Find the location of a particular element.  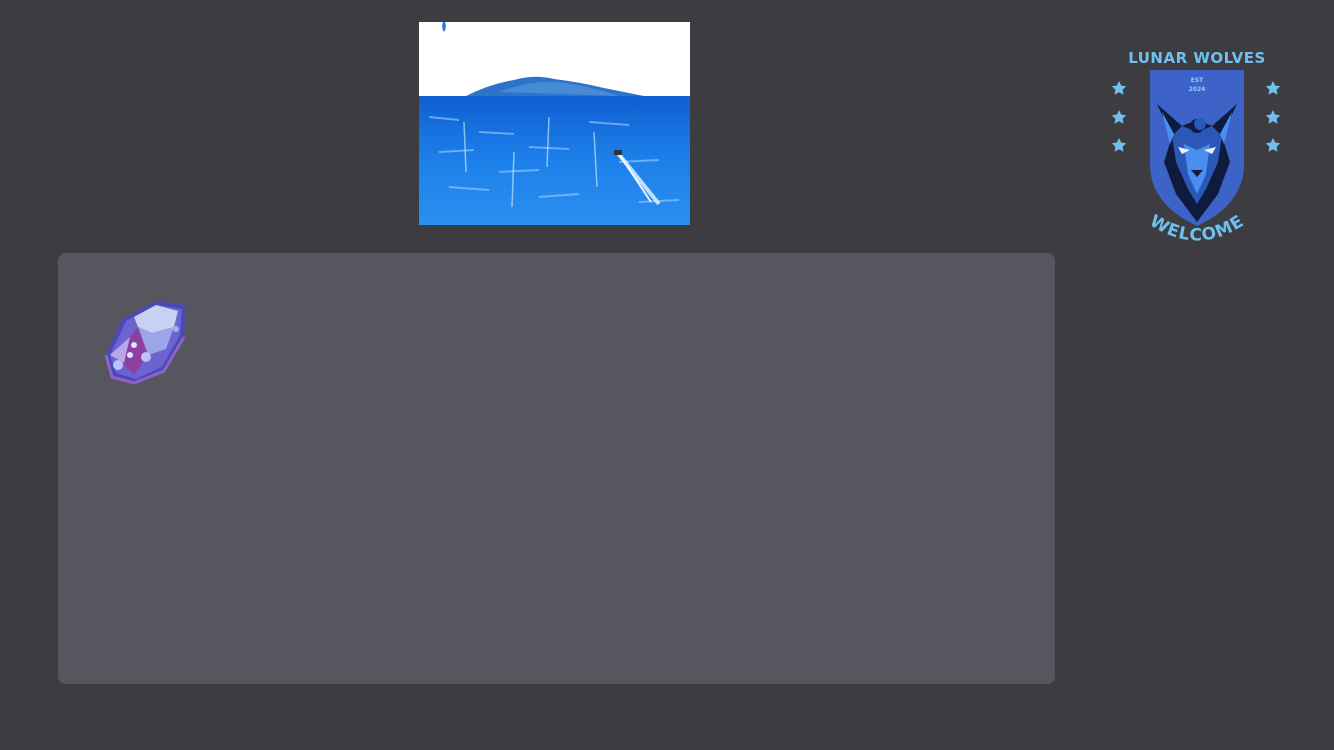

emblem-established: EST 2024 is located at coordinates (1197, 85).